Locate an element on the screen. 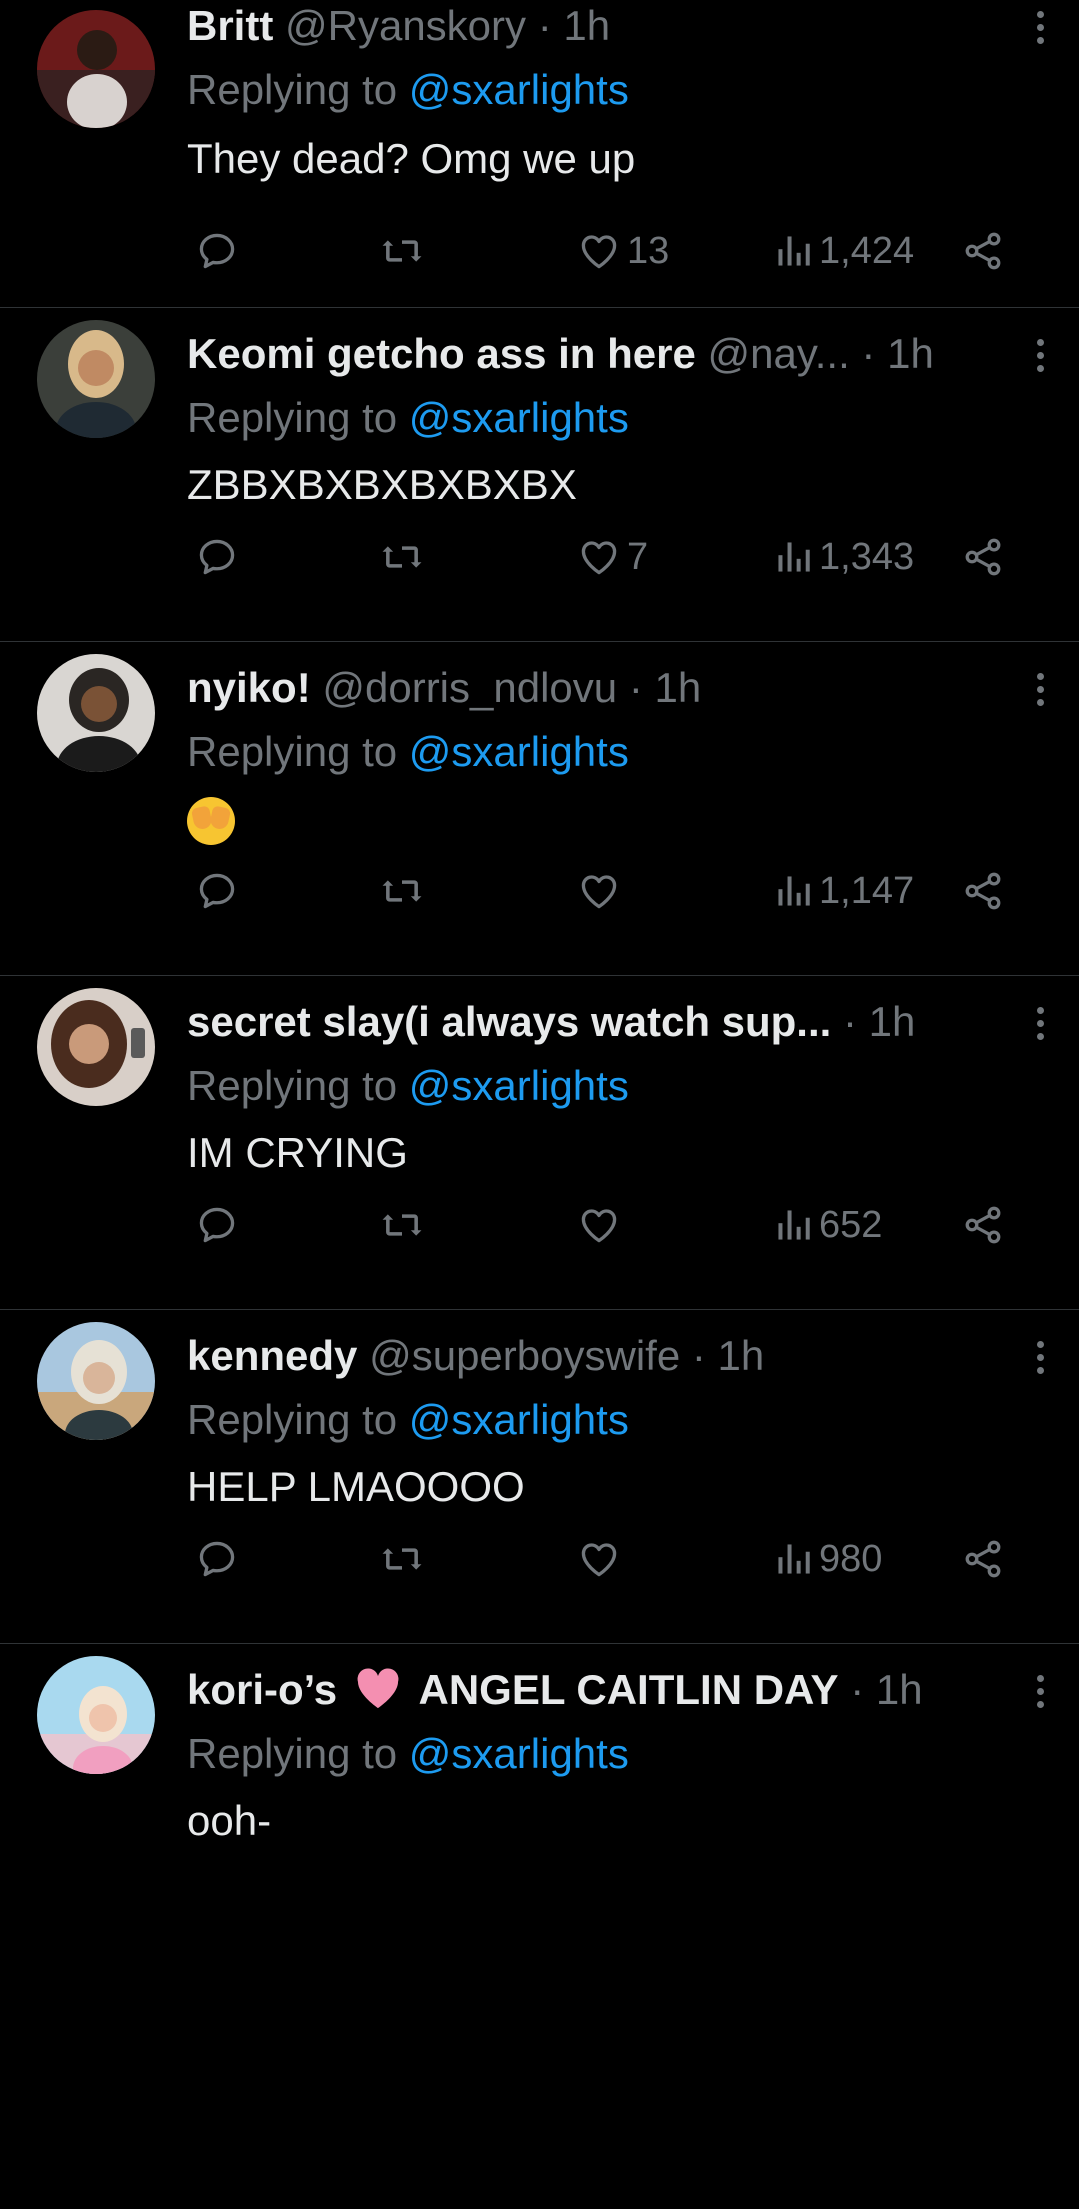 The width and height of the screenshot is (1079, 2209). author-name-part2: ANGEL CAITLIN DAY is located at coordinates (628, 1689).